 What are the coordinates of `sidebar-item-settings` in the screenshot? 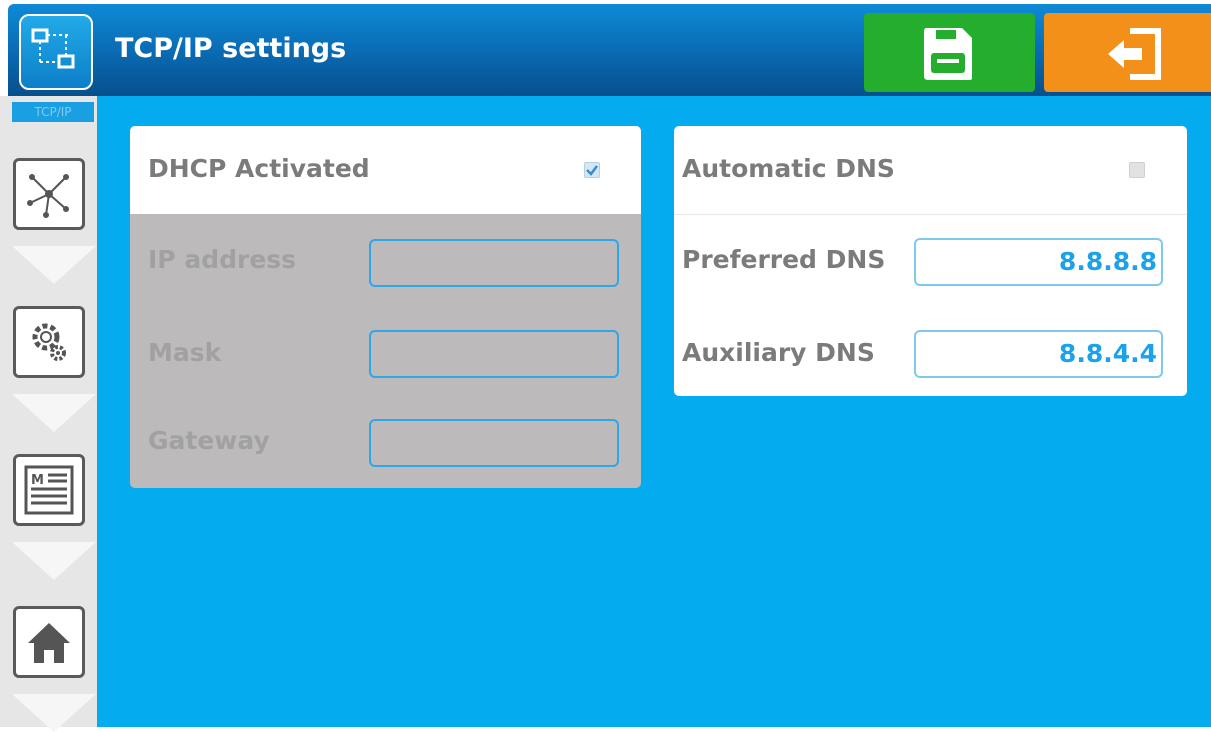 It's located at (49, 342).